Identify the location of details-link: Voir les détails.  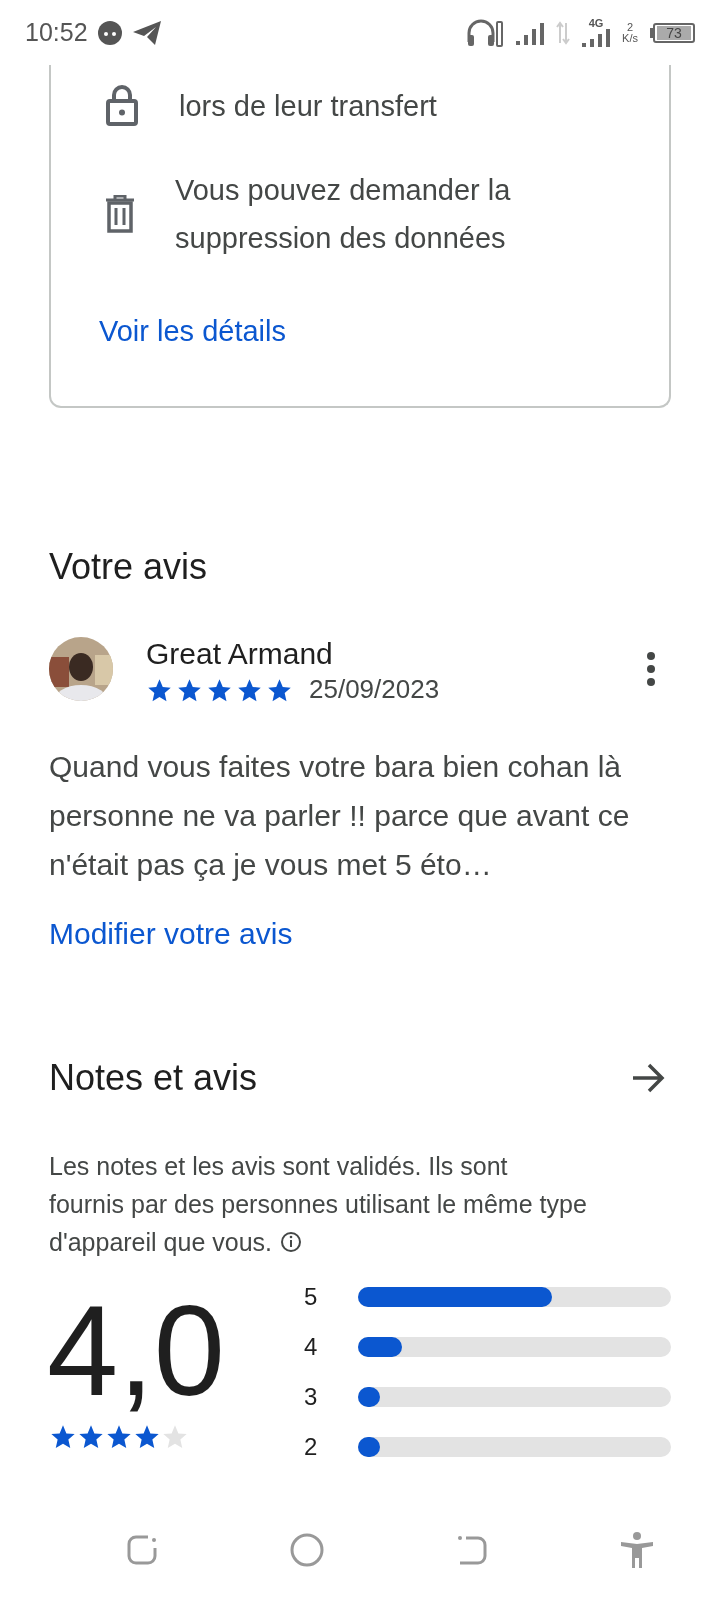
(372, 332).